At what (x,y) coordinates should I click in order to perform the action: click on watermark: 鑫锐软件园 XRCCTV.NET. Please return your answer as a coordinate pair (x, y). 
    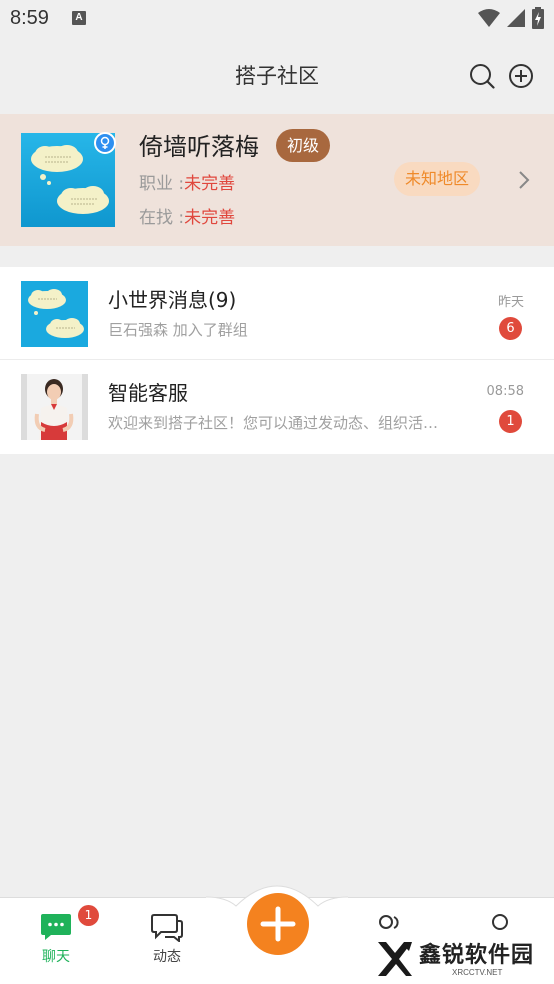
    Looking at the image, I should click on (453, 958).